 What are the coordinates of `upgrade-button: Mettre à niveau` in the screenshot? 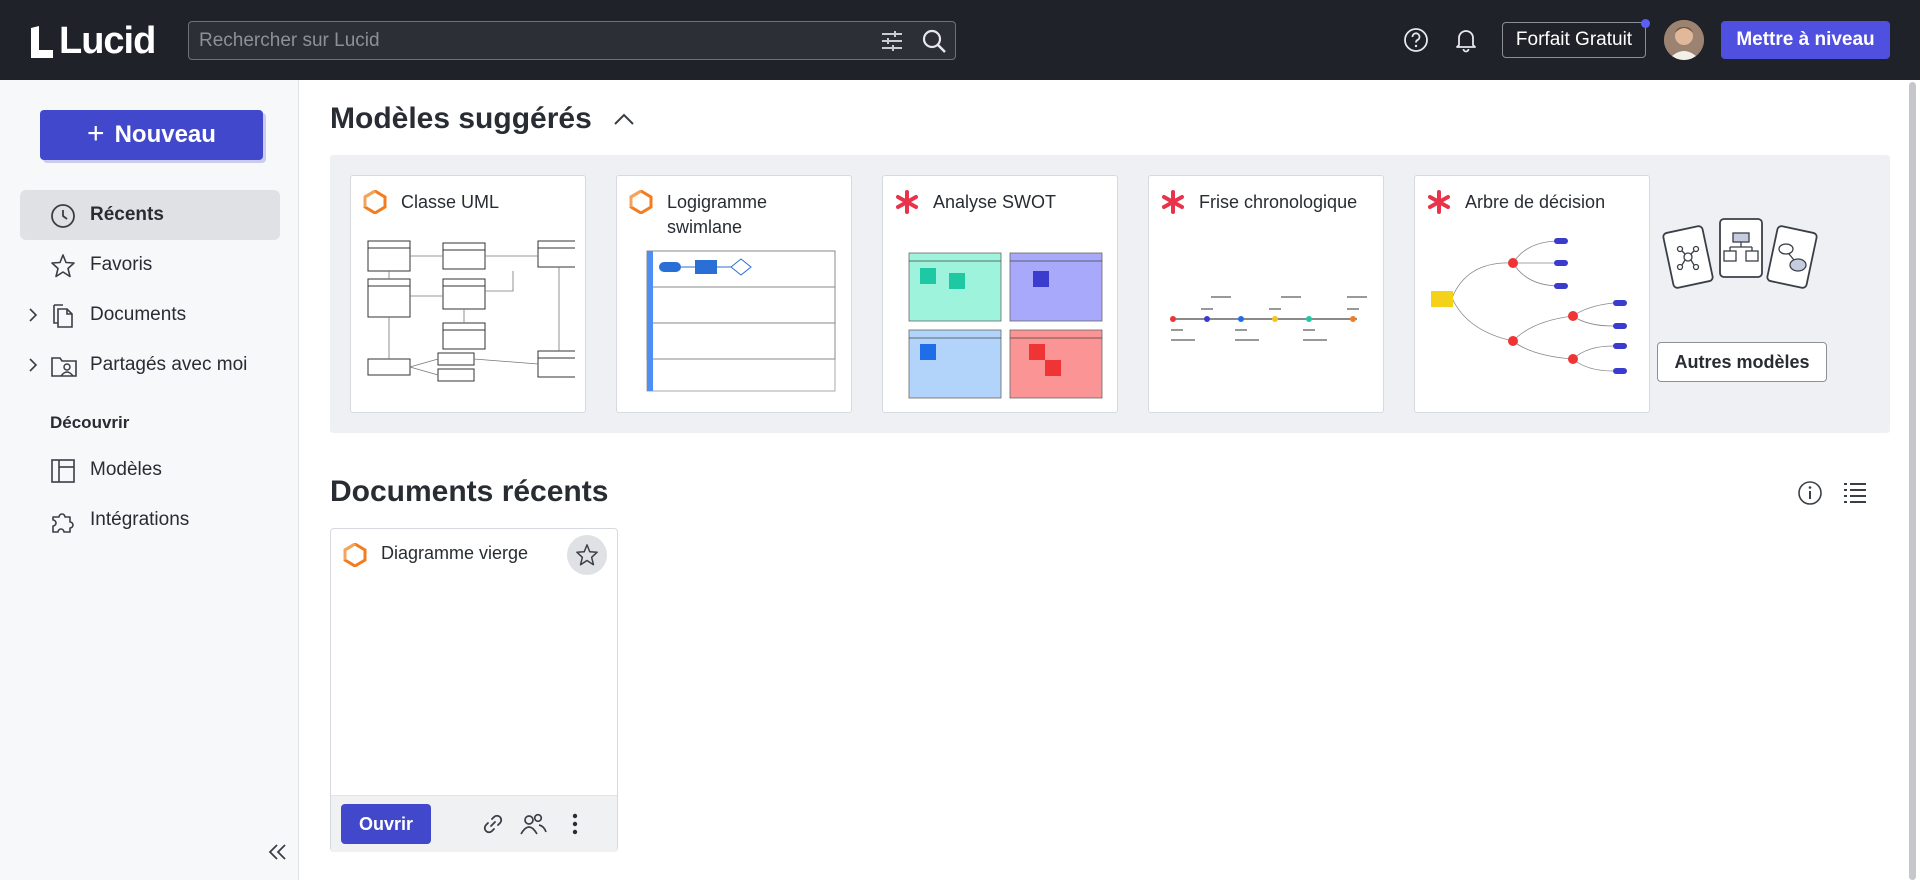 It's located at (1805, 40).